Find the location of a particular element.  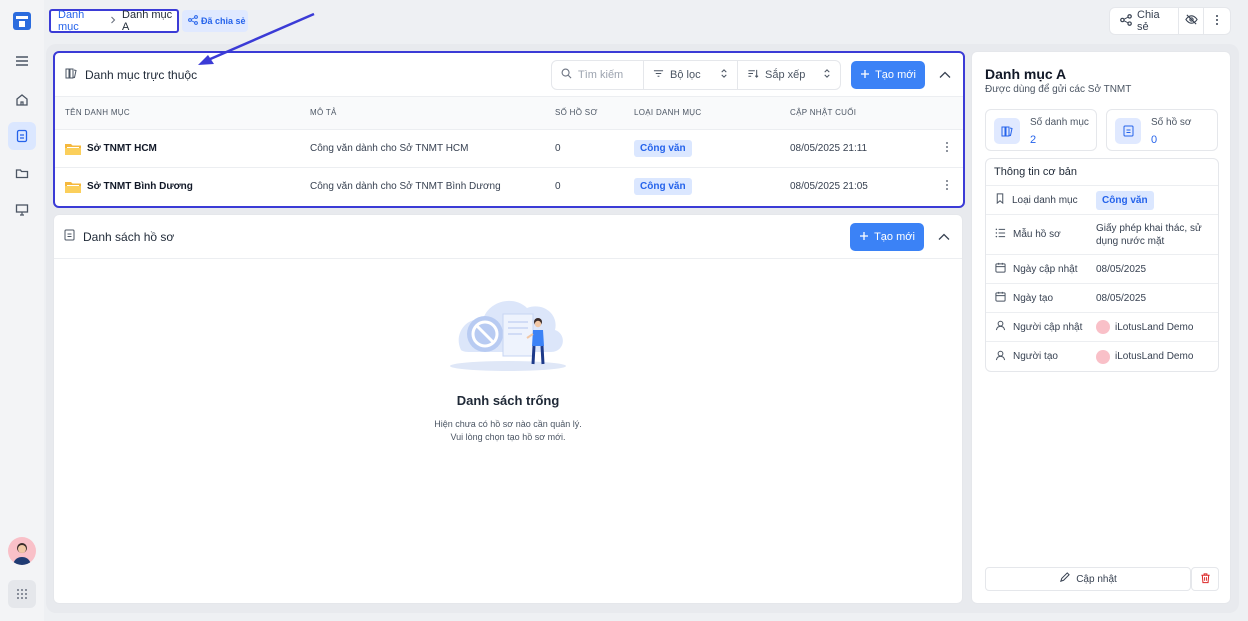

search-input: Tìm kiếm is located at coordinates (598, 75).